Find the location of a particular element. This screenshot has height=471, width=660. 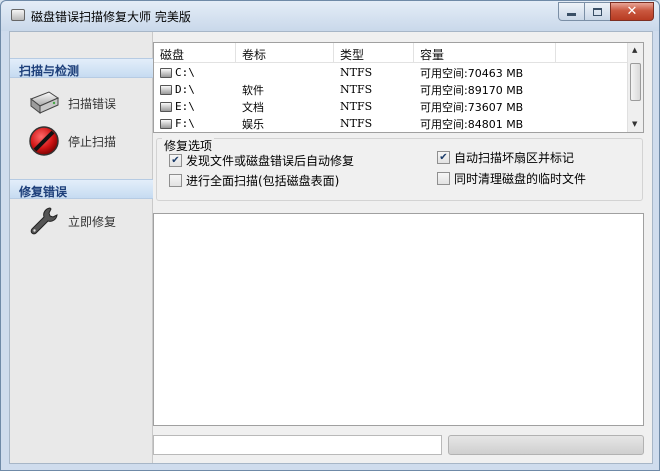

minimize-button is located at coordinates (571, 11).